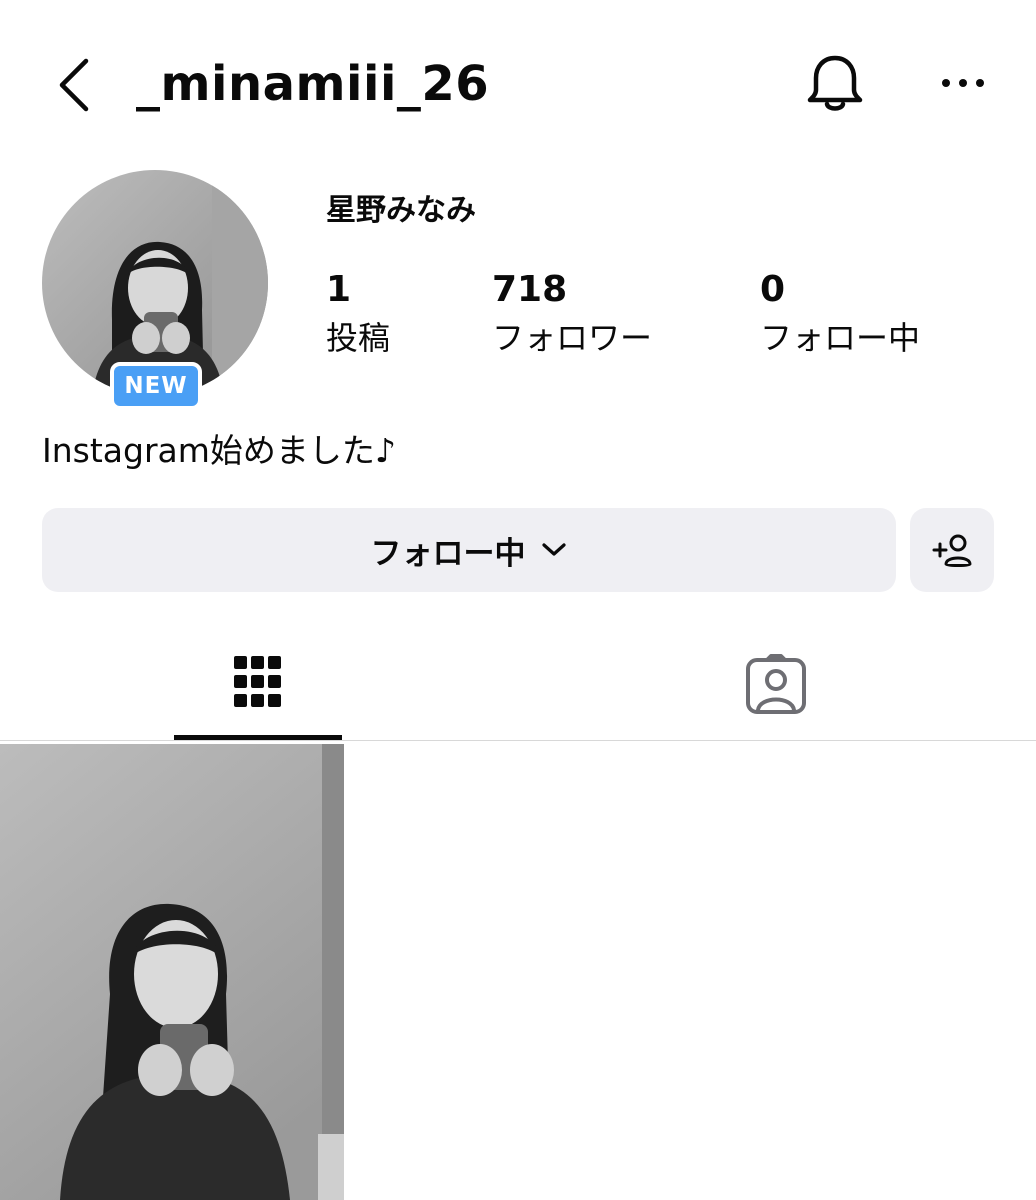 The width and height of the screenshot is (1036, 1200). What do you see at coordinates (313, 84) in the screenshot?
I see `page-title: _minamiii_26` at bounding box center [313, 84].